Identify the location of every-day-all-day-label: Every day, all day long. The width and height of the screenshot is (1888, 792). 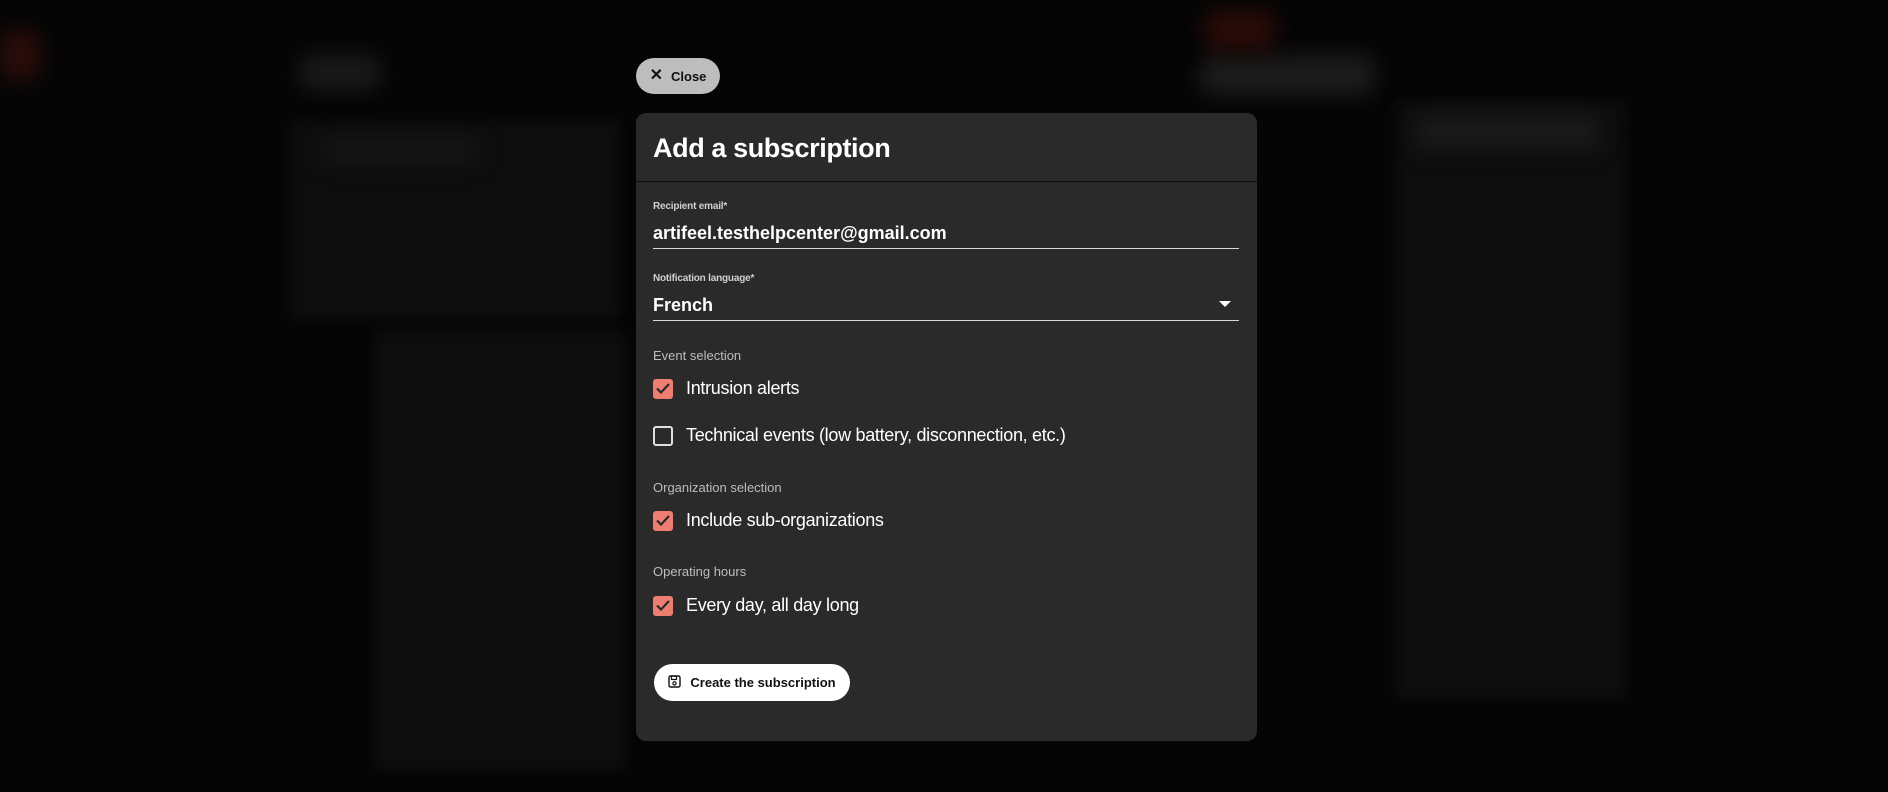
(772, 605).